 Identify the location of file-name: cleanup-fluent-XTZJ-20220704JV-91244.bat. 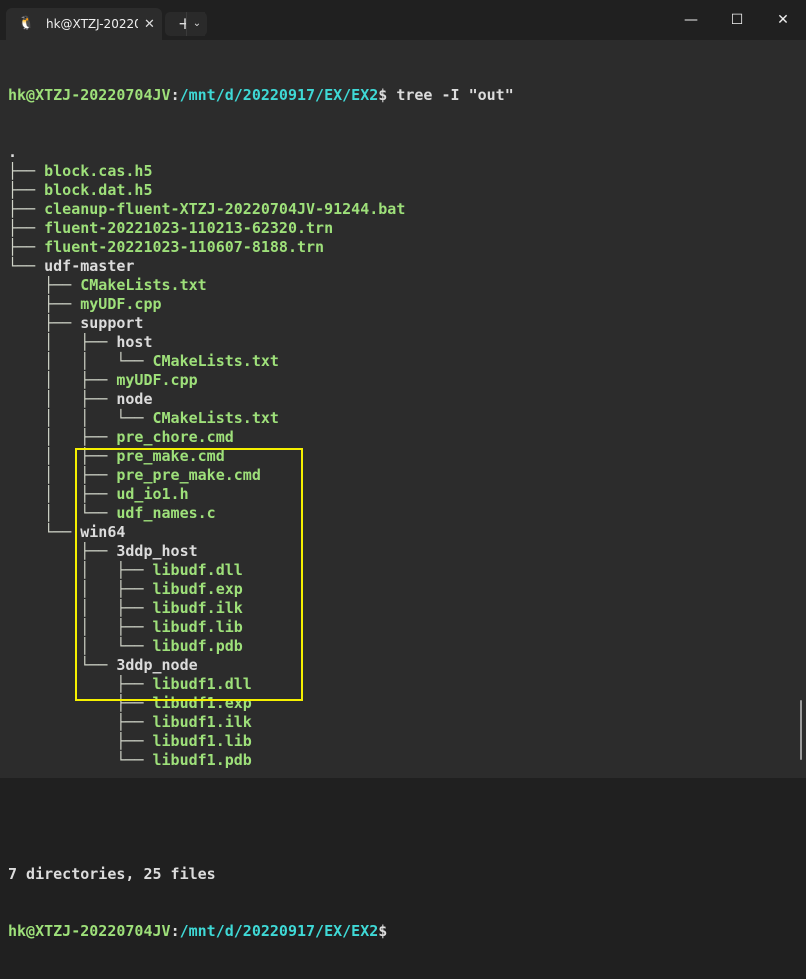
(225, 209).